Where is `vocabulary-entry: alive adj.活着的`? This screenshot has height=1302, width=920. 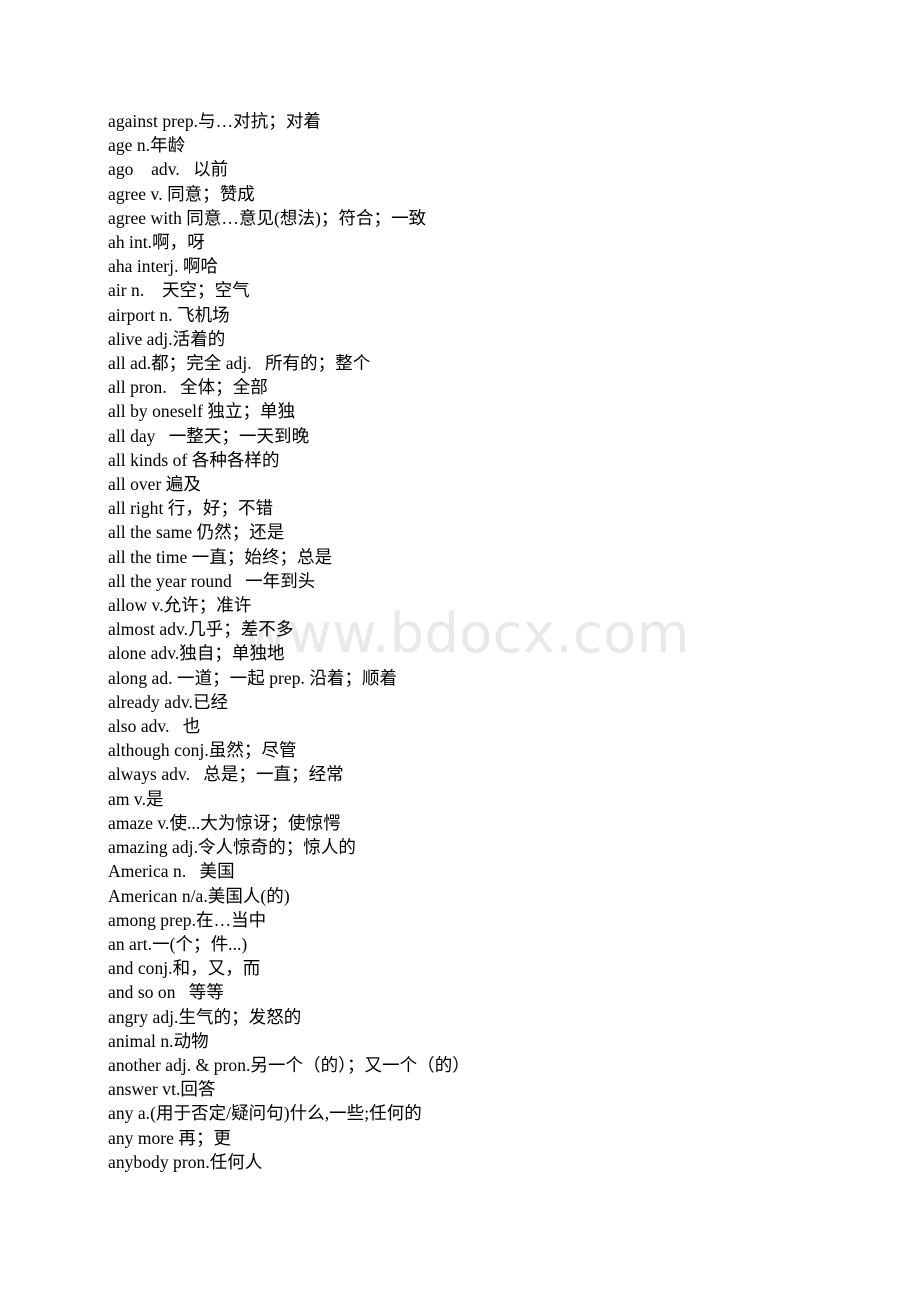 vocabulary-entry: alive adj.活着的 is located at coordinates (167, 338).